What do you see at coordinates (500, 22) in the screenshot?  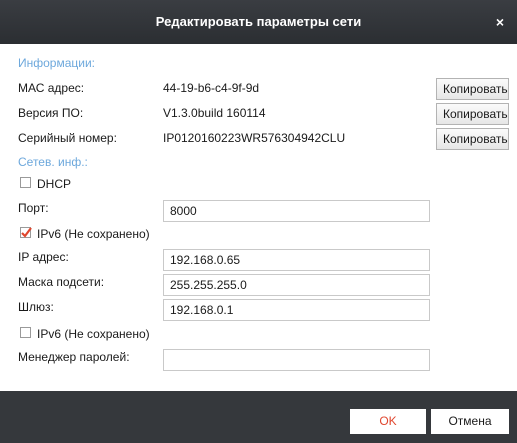 I see `close-icon: ×` at bounding box center [500, 22].